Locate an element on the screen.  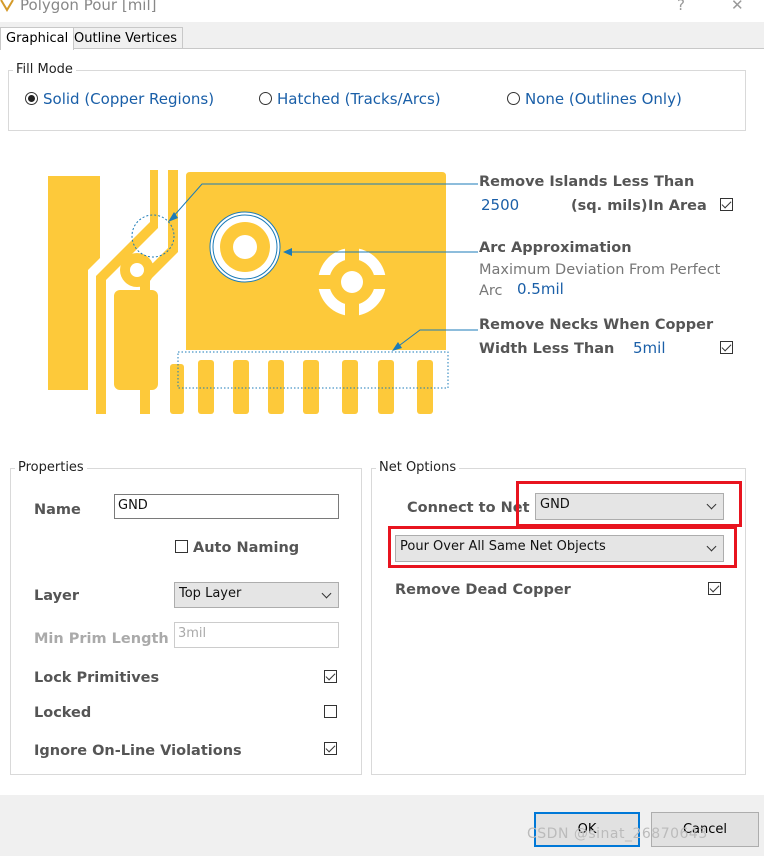
remove-necks-checkbox is located at coordinates (726, 347).